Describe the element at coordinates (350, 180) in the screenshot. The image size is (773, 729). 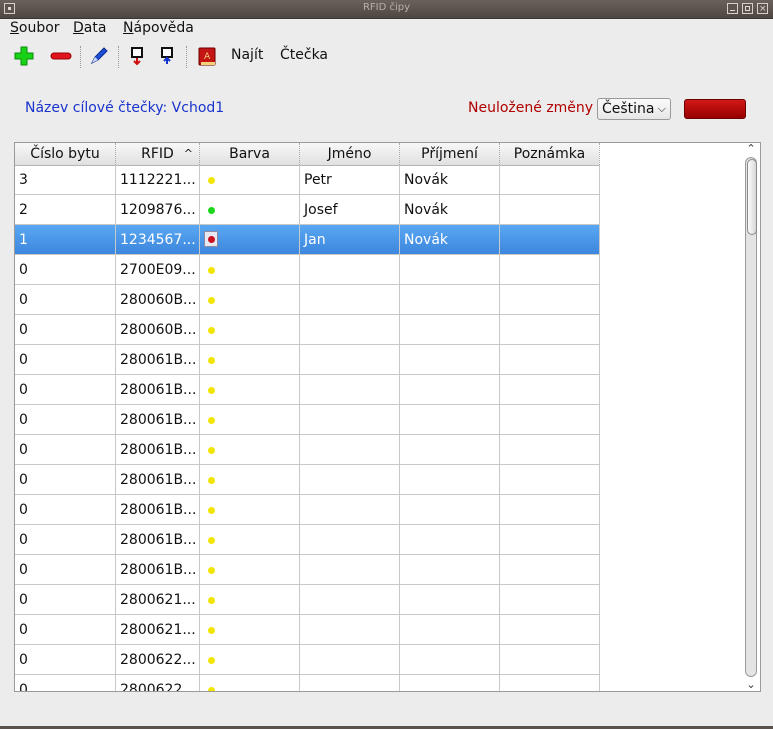
I see `cell-jmeno: Petr` at that location.